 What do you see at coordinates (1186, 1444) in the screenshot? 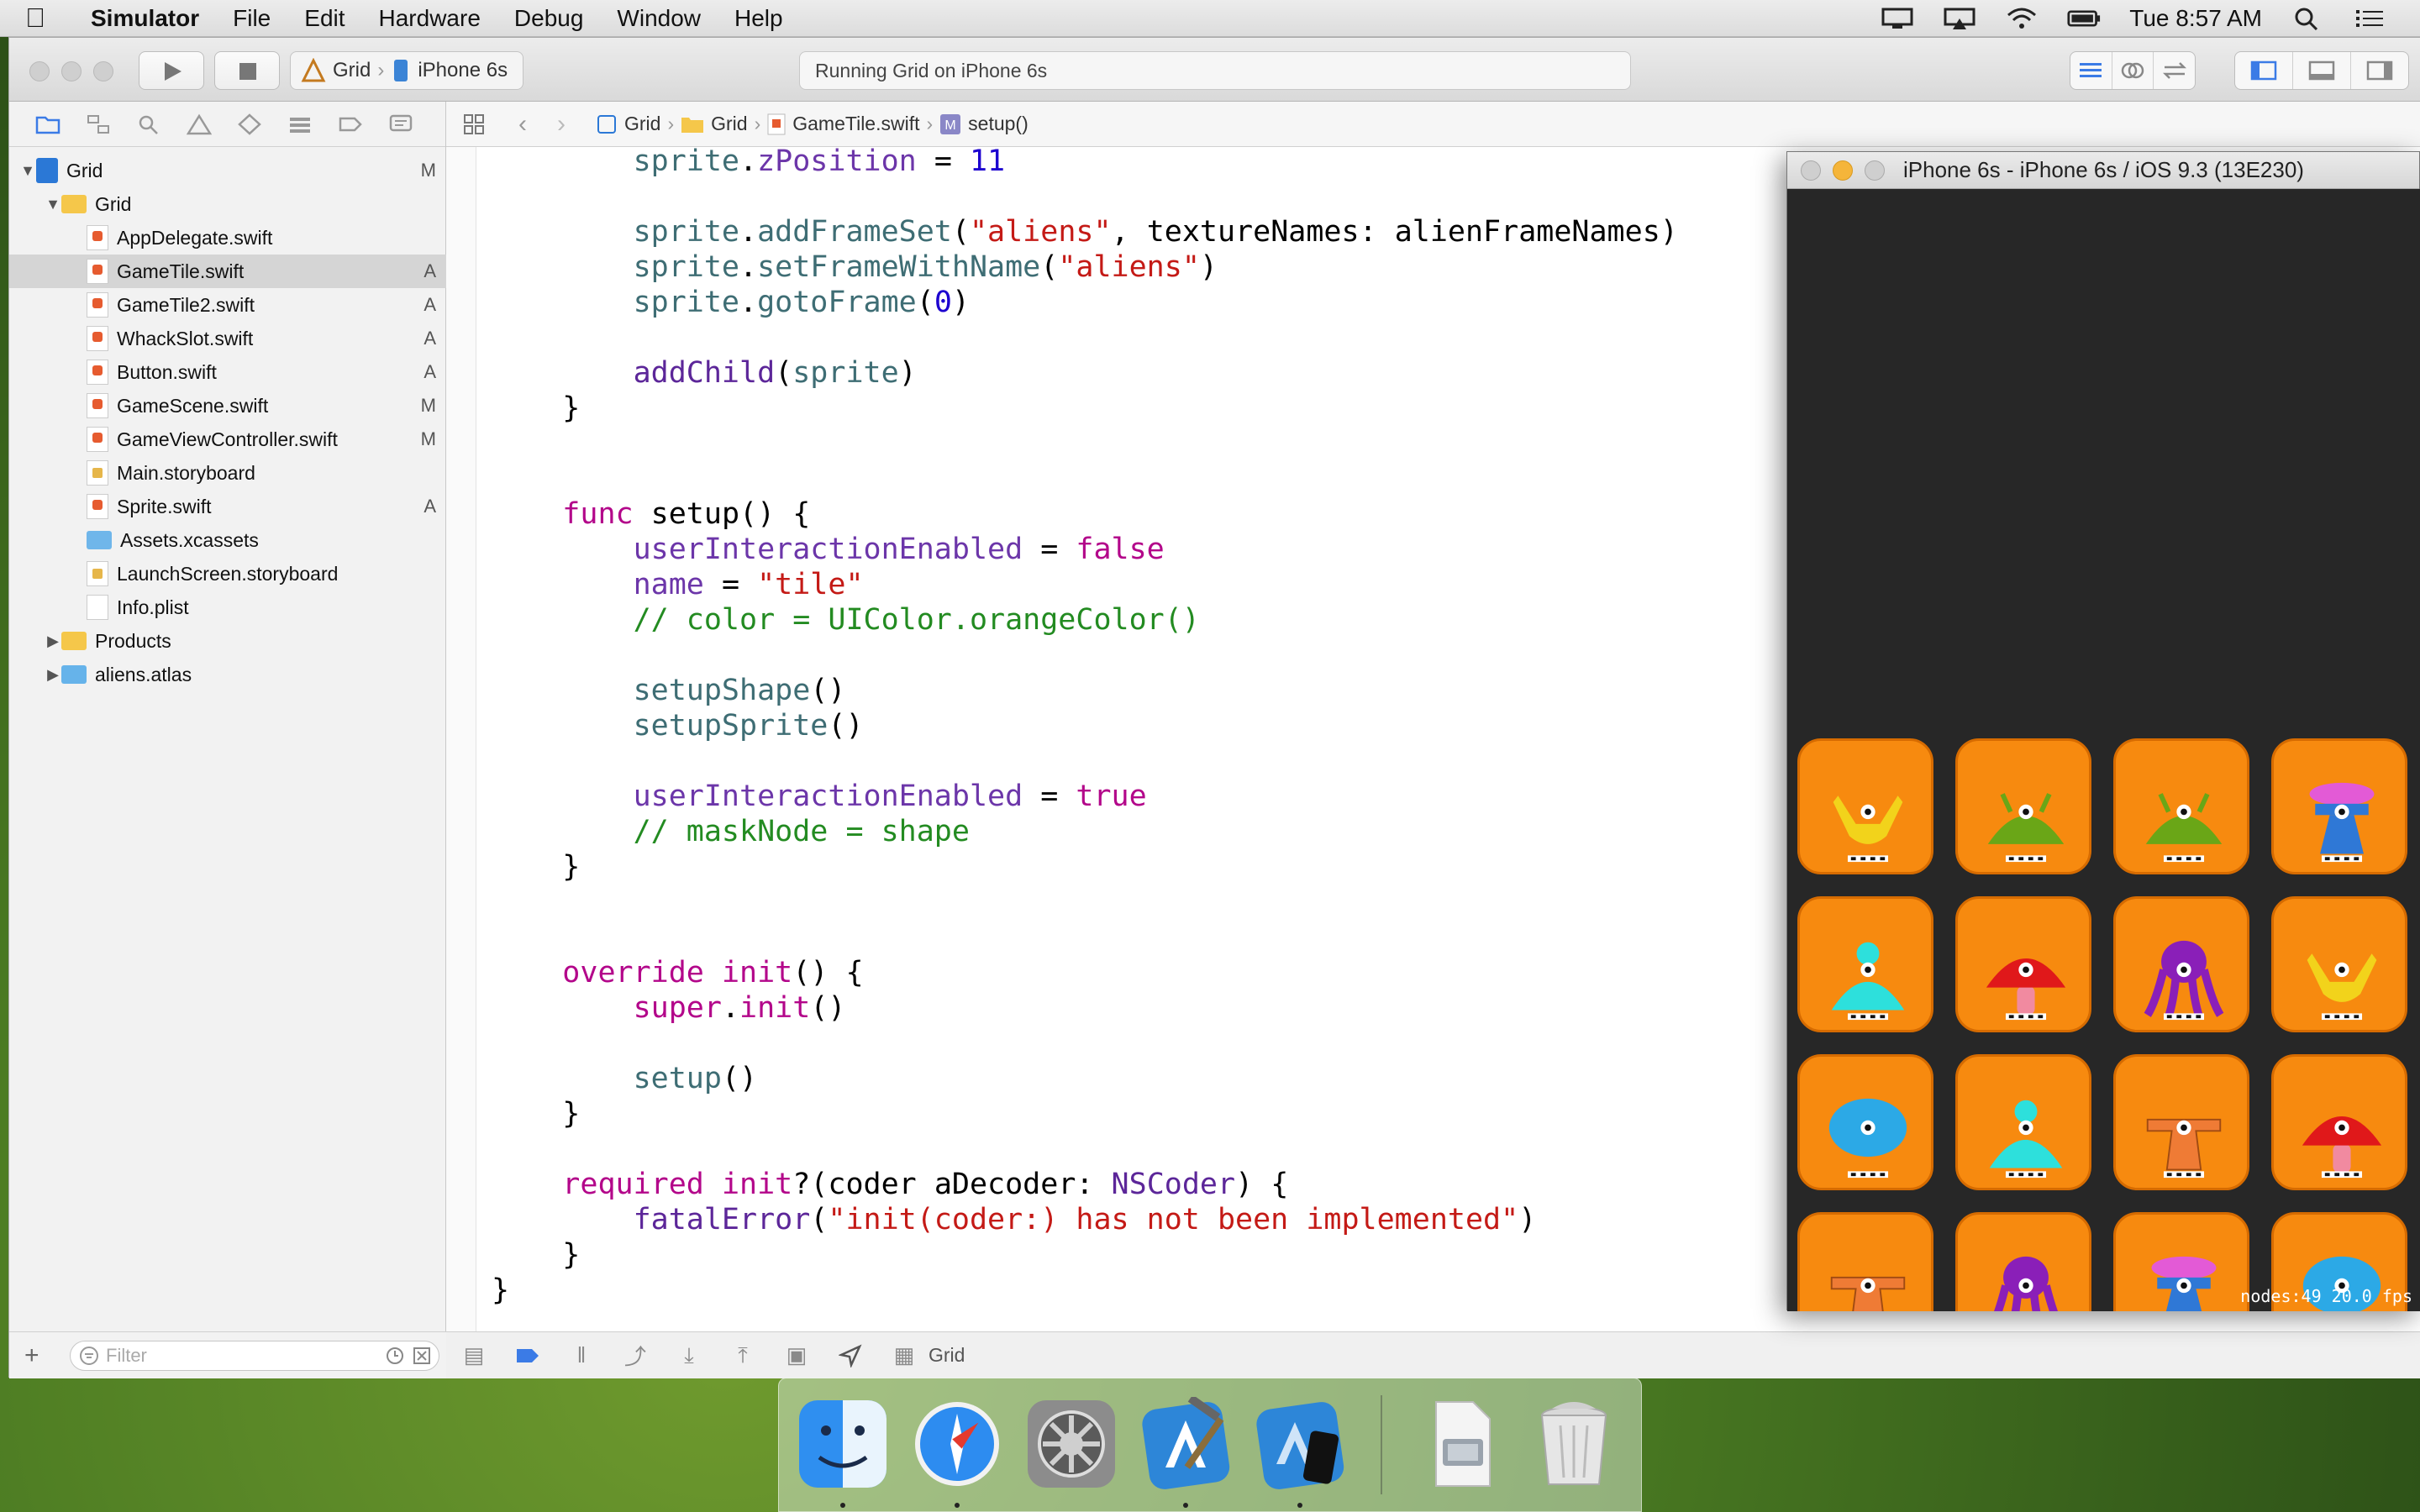
I see `xcode-icon` at bounding box center [1186, 1444].